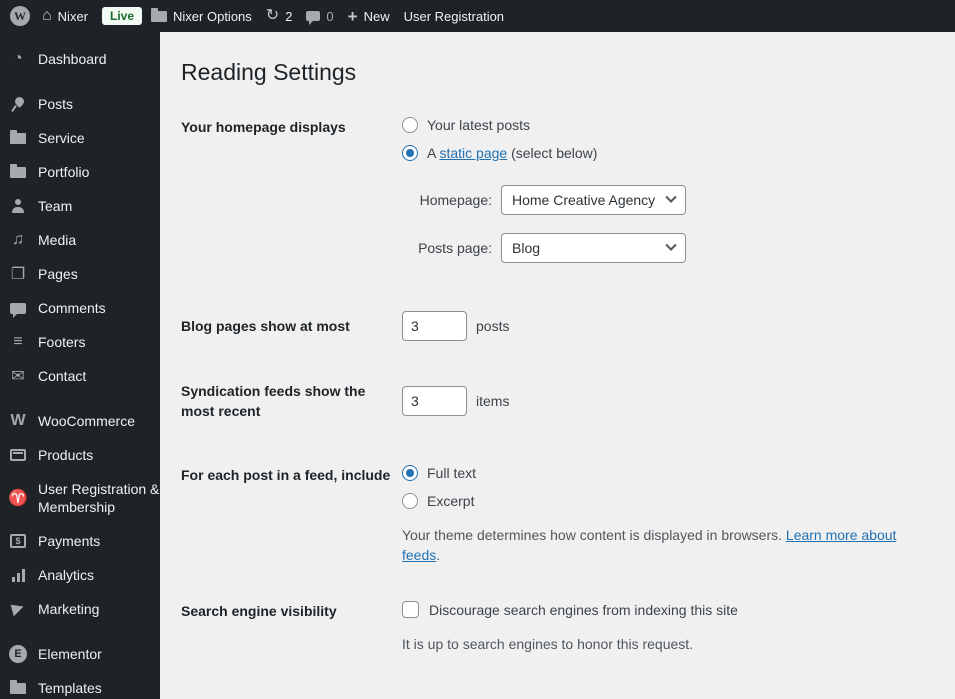  What do you see at coordinates (18, 654) in the screenshot?
I see `elementor-icon: E` at bounding box center [18, 654].